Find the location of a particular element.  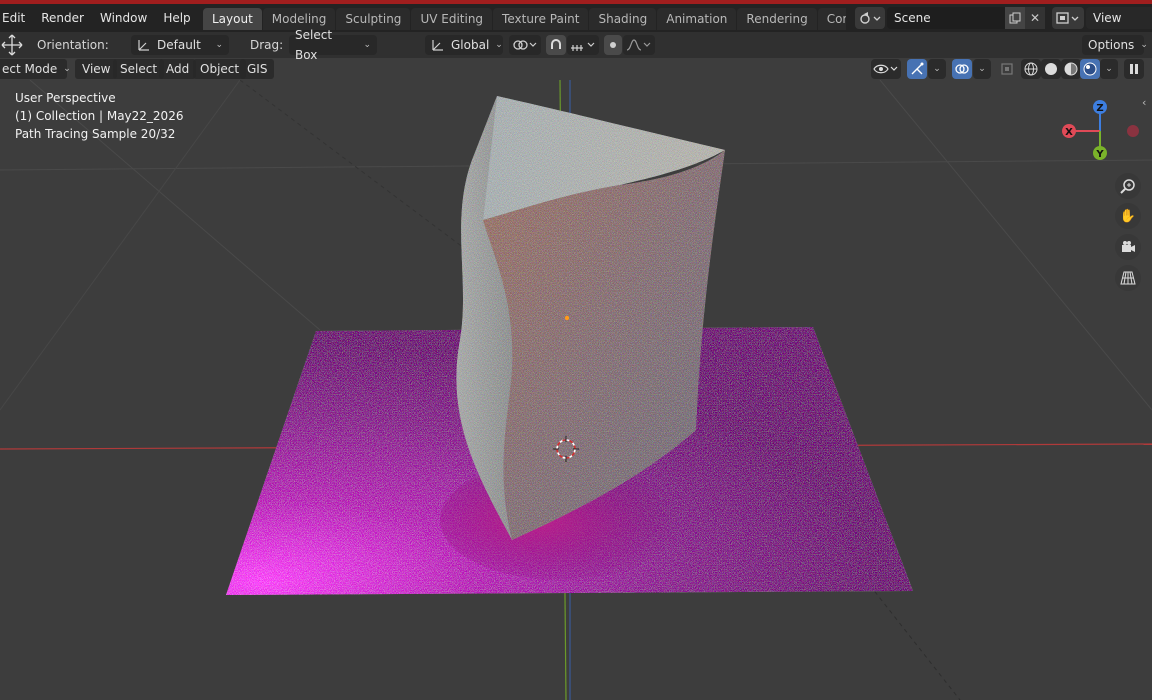

global-axes-icon is located at coordinates (437, 45).